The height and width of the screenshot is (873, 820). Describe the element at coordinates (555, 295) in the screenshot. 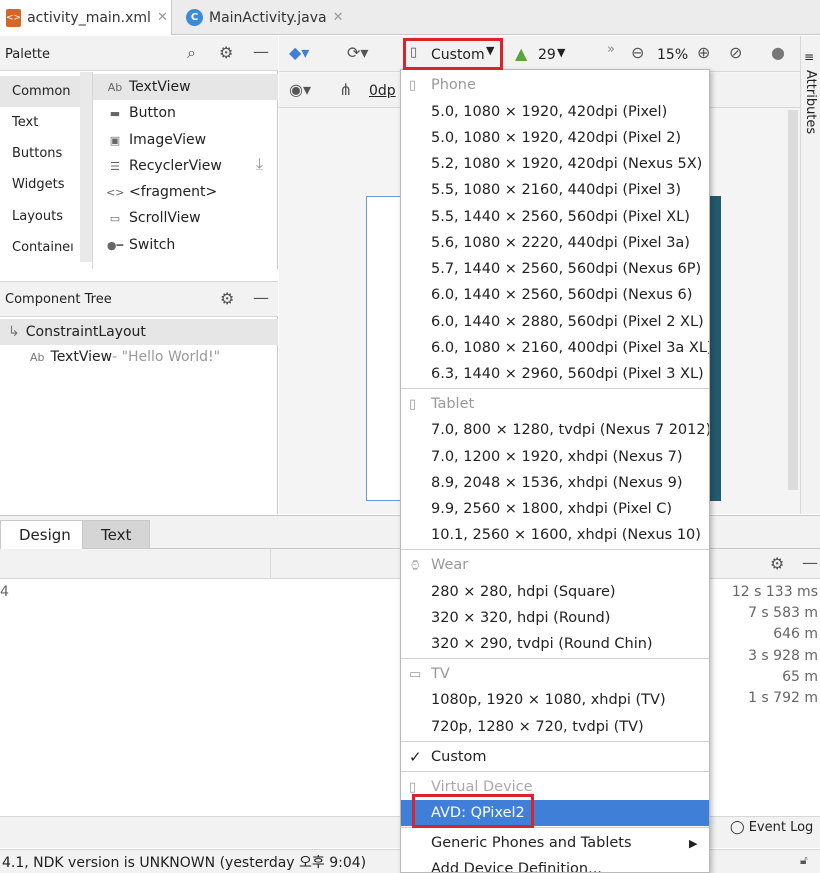

I see `device-option: 6.0, 1440 × 2560, 560dpi (Nexus 6)` at that location.